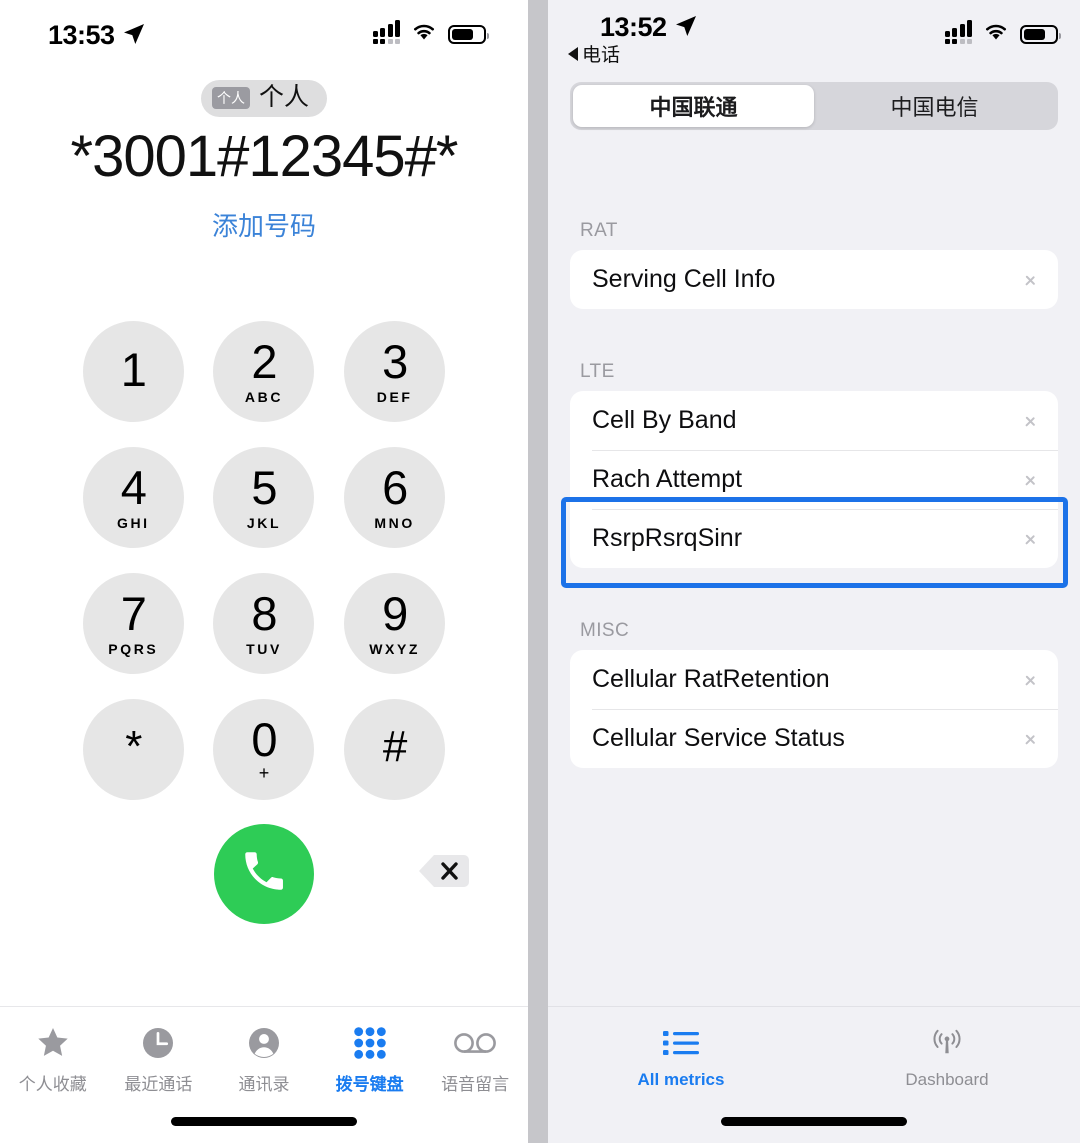 Image resolution: width=1080 pixels, height=1143 pixels. I want to click on list-item-rsrp-rsrq-sinr: RsrpRsrqSinr, so click(814, 538).